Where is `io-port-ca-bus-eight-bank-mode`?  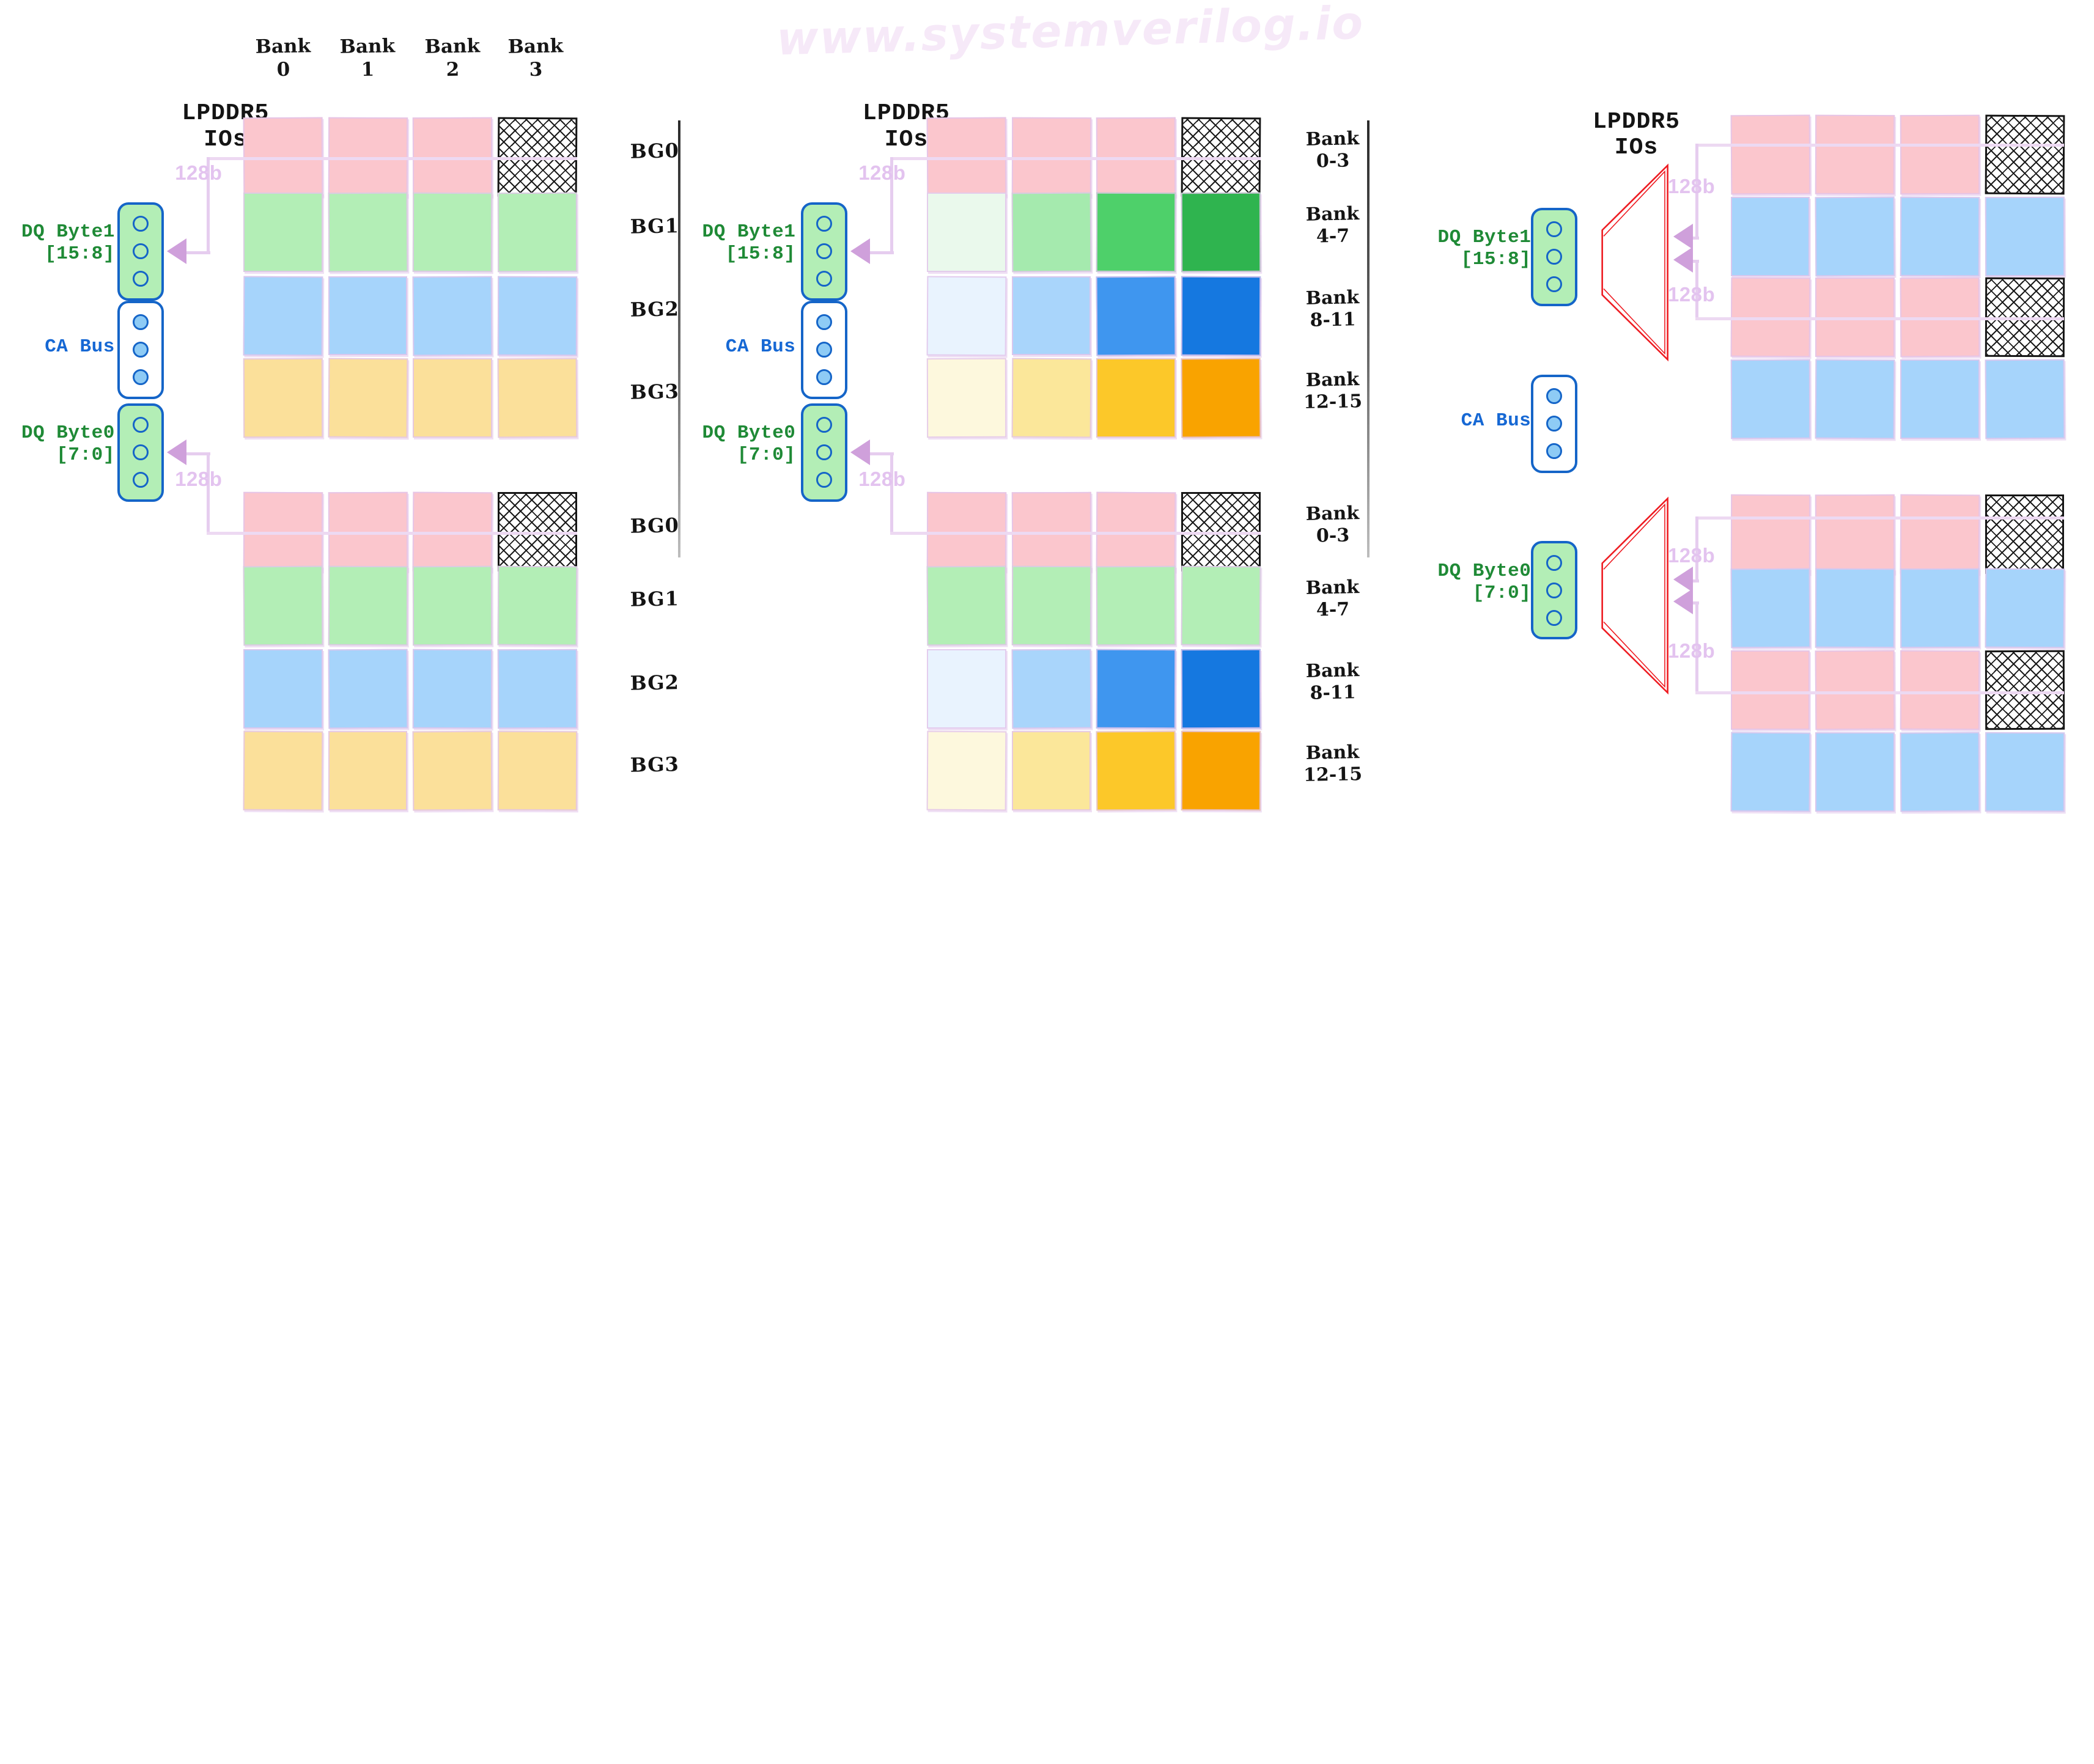 io-port-ca-bus-eight-bank-mode is located at coordinates (1555, 423).